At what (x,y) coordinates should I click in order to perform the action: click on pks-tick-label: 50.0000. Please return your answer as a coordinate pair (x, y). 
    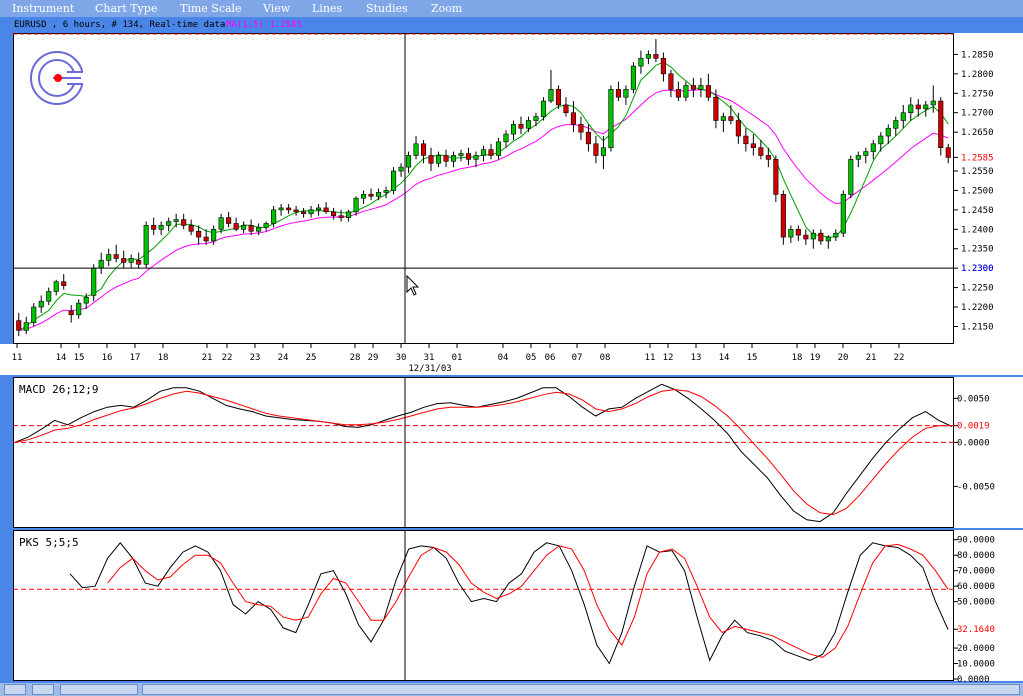
    Looking at the image, I should click on (976, 603).